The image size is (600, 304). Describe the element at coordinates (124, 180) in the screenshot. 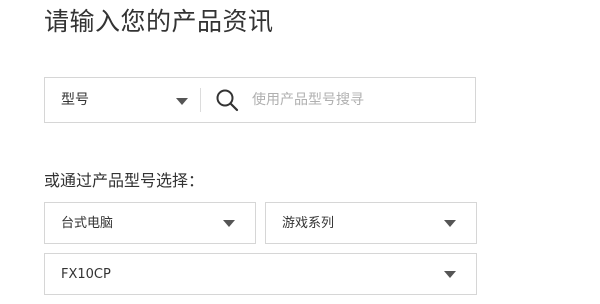

I see `browse-by-model-label: 或通过产品型号选择：` at that location.